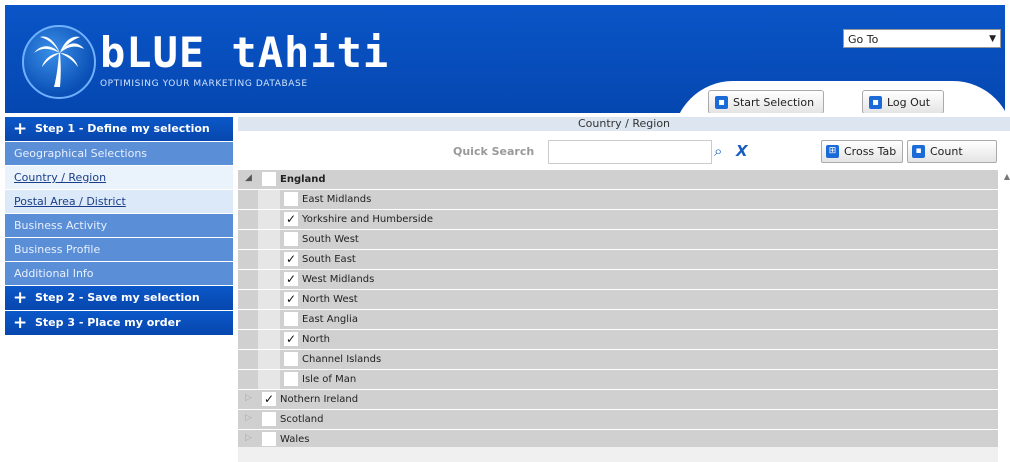  Describe the element at coordinates (338, 279) in the screenshot. I see `tree-label: West Midlands` at that location.